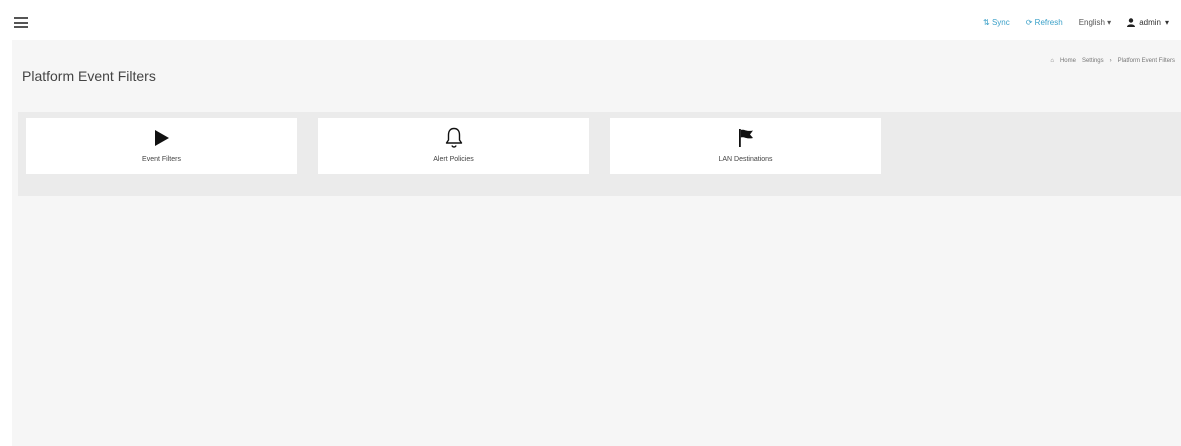 Image resolution: width=1181 pixels, height=446 pixels. Describe the element at coordinates (1093, 61) in the screenshot. I see `breadcrumb-settings: Settings` at that location.